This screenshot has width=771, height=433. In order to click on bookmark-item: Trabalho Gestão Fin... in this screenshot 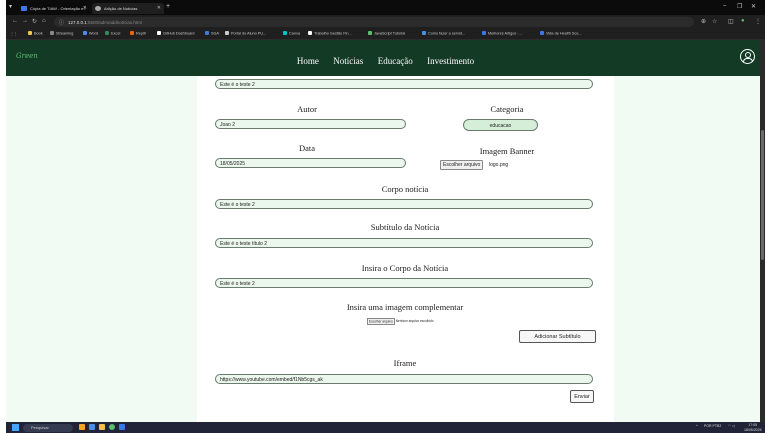, I will do `click(330, 33)`.